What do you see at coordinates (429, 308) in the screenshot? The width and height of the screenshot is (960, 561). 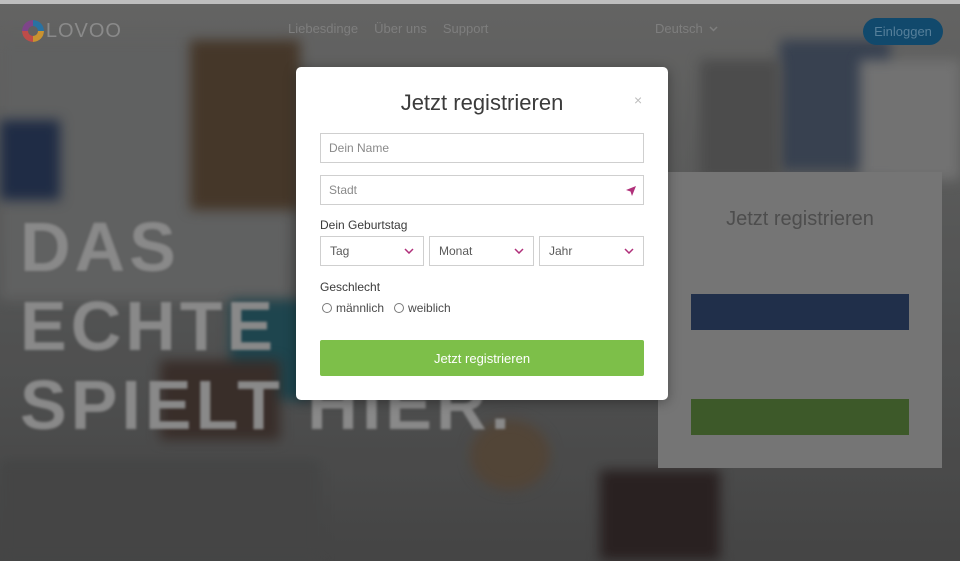 I see `radio-female-label: weiblich` at bounding box center [429, 308].